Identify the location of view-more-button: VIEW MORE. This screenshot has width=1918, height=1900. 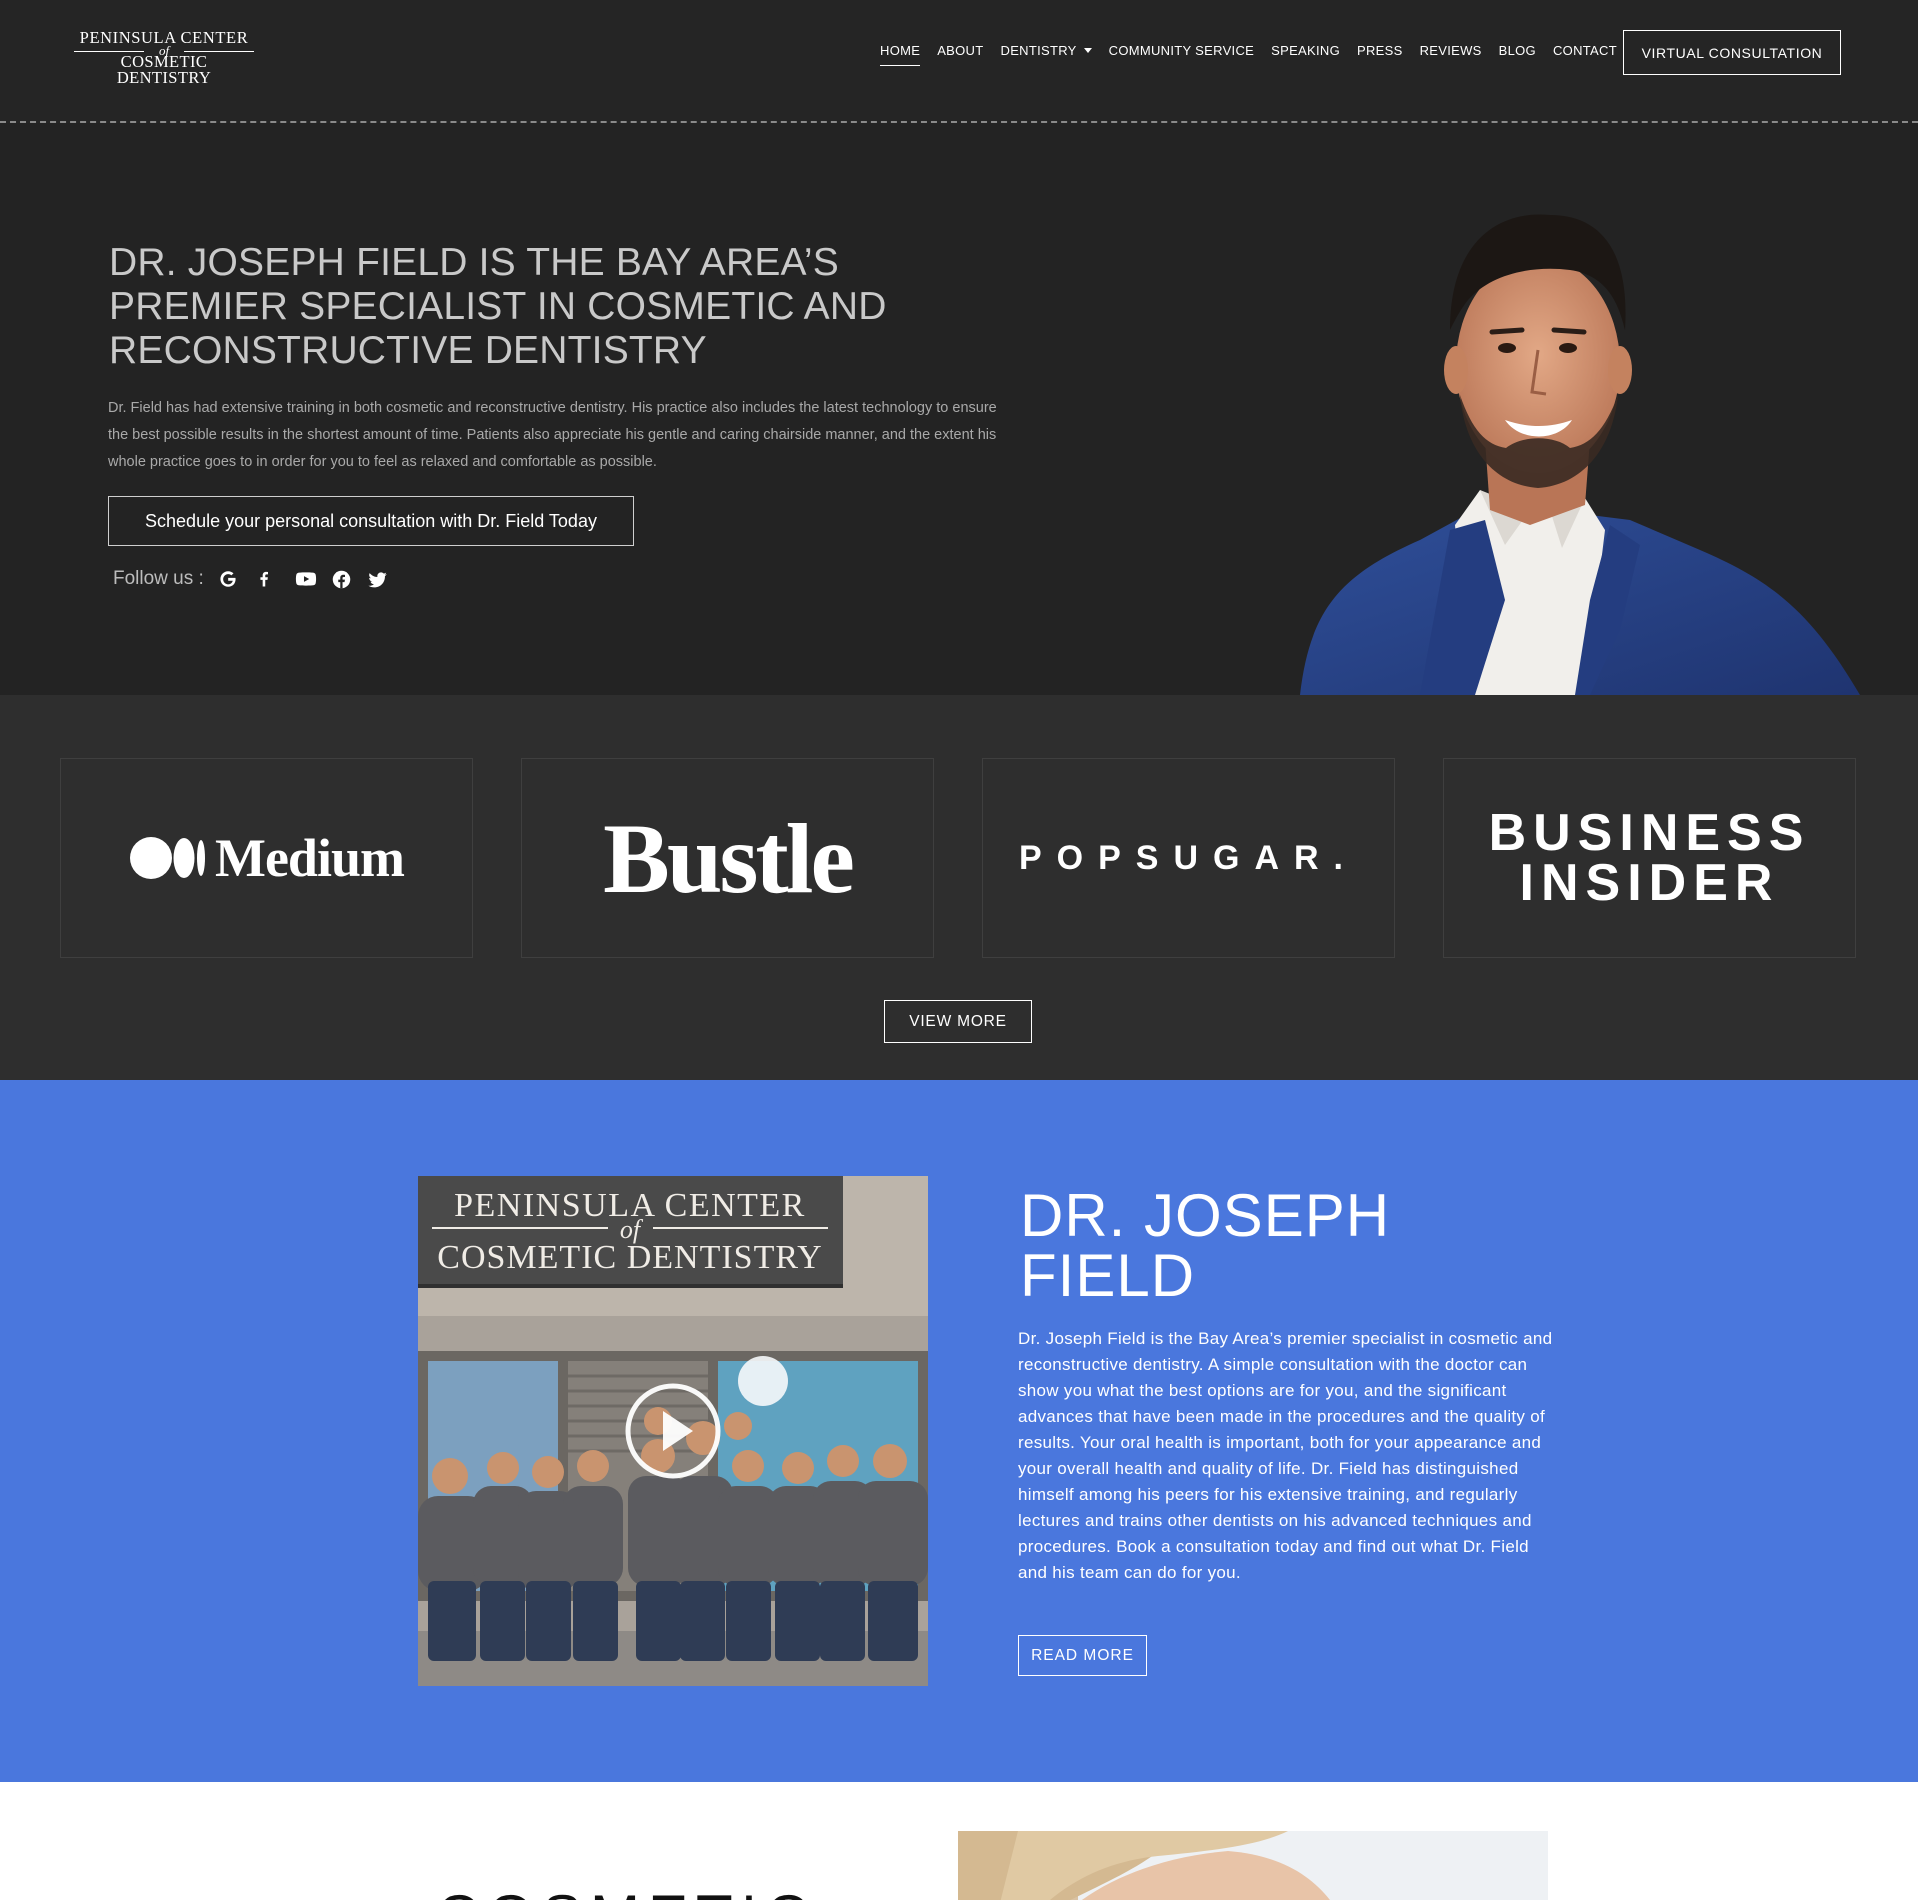
(958, 1021).